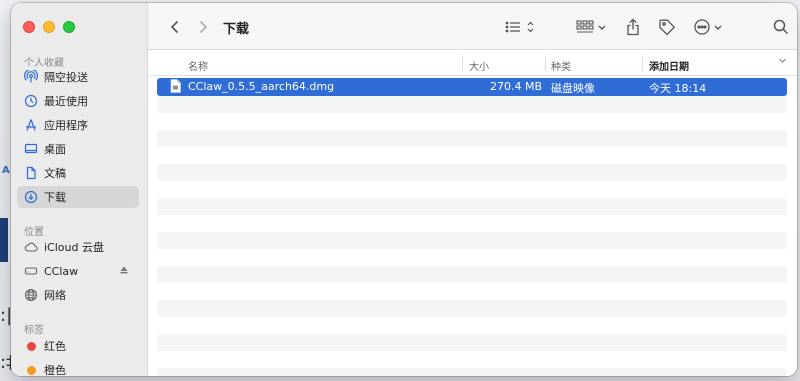 Image resolution: width=800 pixels, height=381 pixels. What do you see at coordinates (175, 87) in the screenshot?
I see `dmg-file-icon` at bounding box center [175, 87].